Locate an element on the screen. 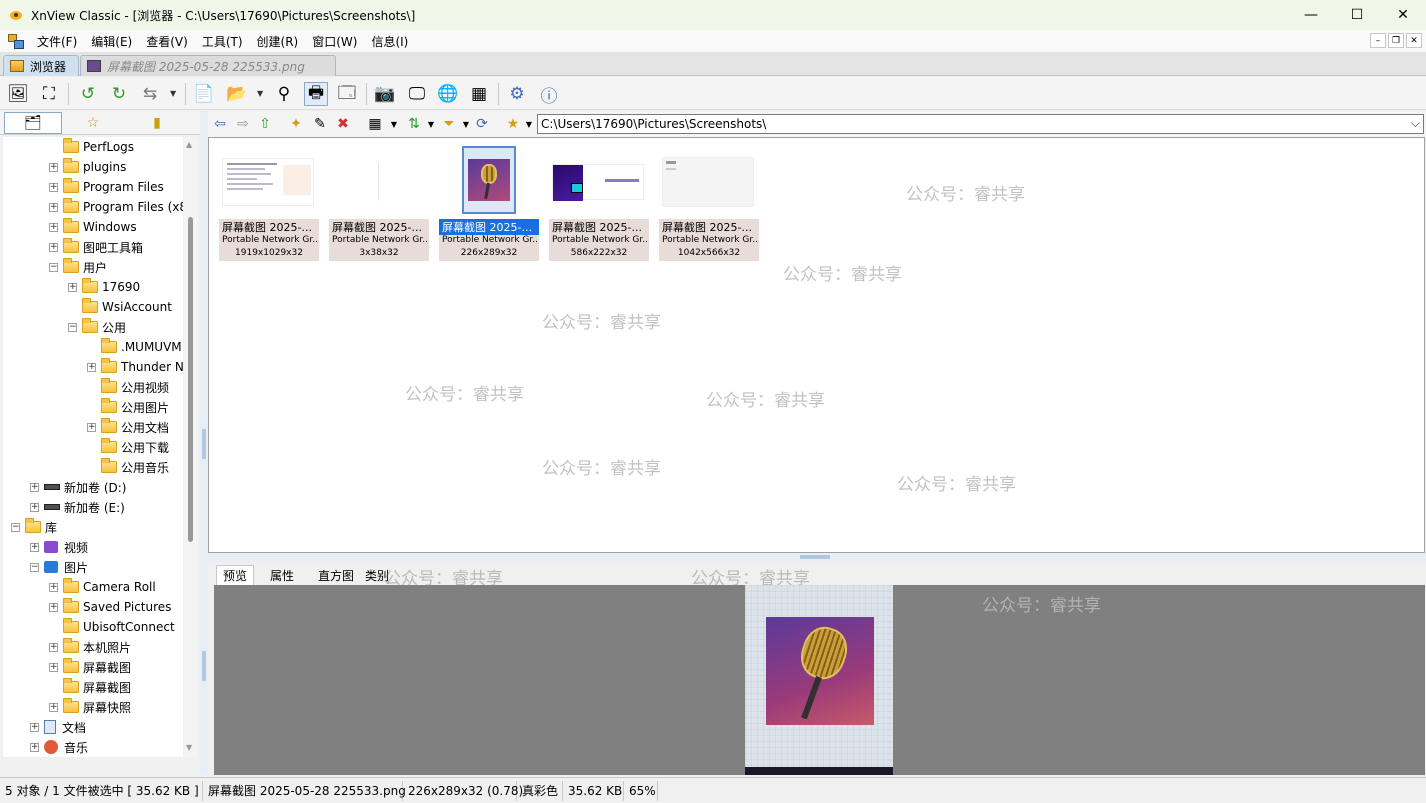  new-folder-icon: ✦ is located at coordinates (296, 124).